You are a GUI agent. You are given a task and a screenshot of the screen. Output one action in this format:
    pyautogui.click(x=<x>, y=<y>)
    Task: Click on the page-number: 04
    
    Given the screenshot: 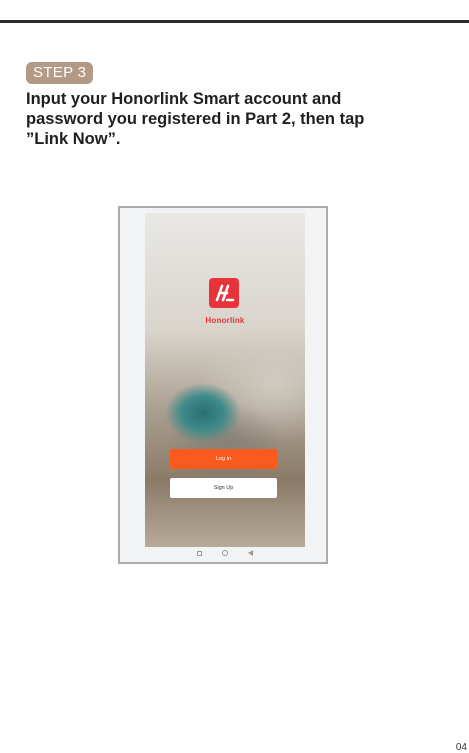 What is the action you would take?
    pyautogui.click(x=461, y=747)
    